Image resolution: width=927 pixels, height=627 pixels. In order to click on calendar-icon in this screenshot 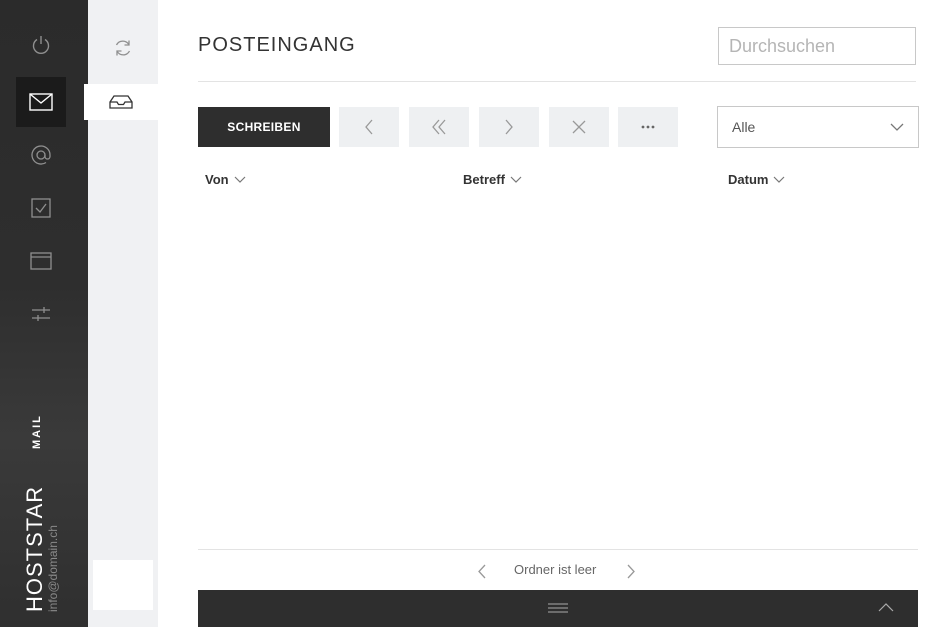, I will do `click(41, 261)`.